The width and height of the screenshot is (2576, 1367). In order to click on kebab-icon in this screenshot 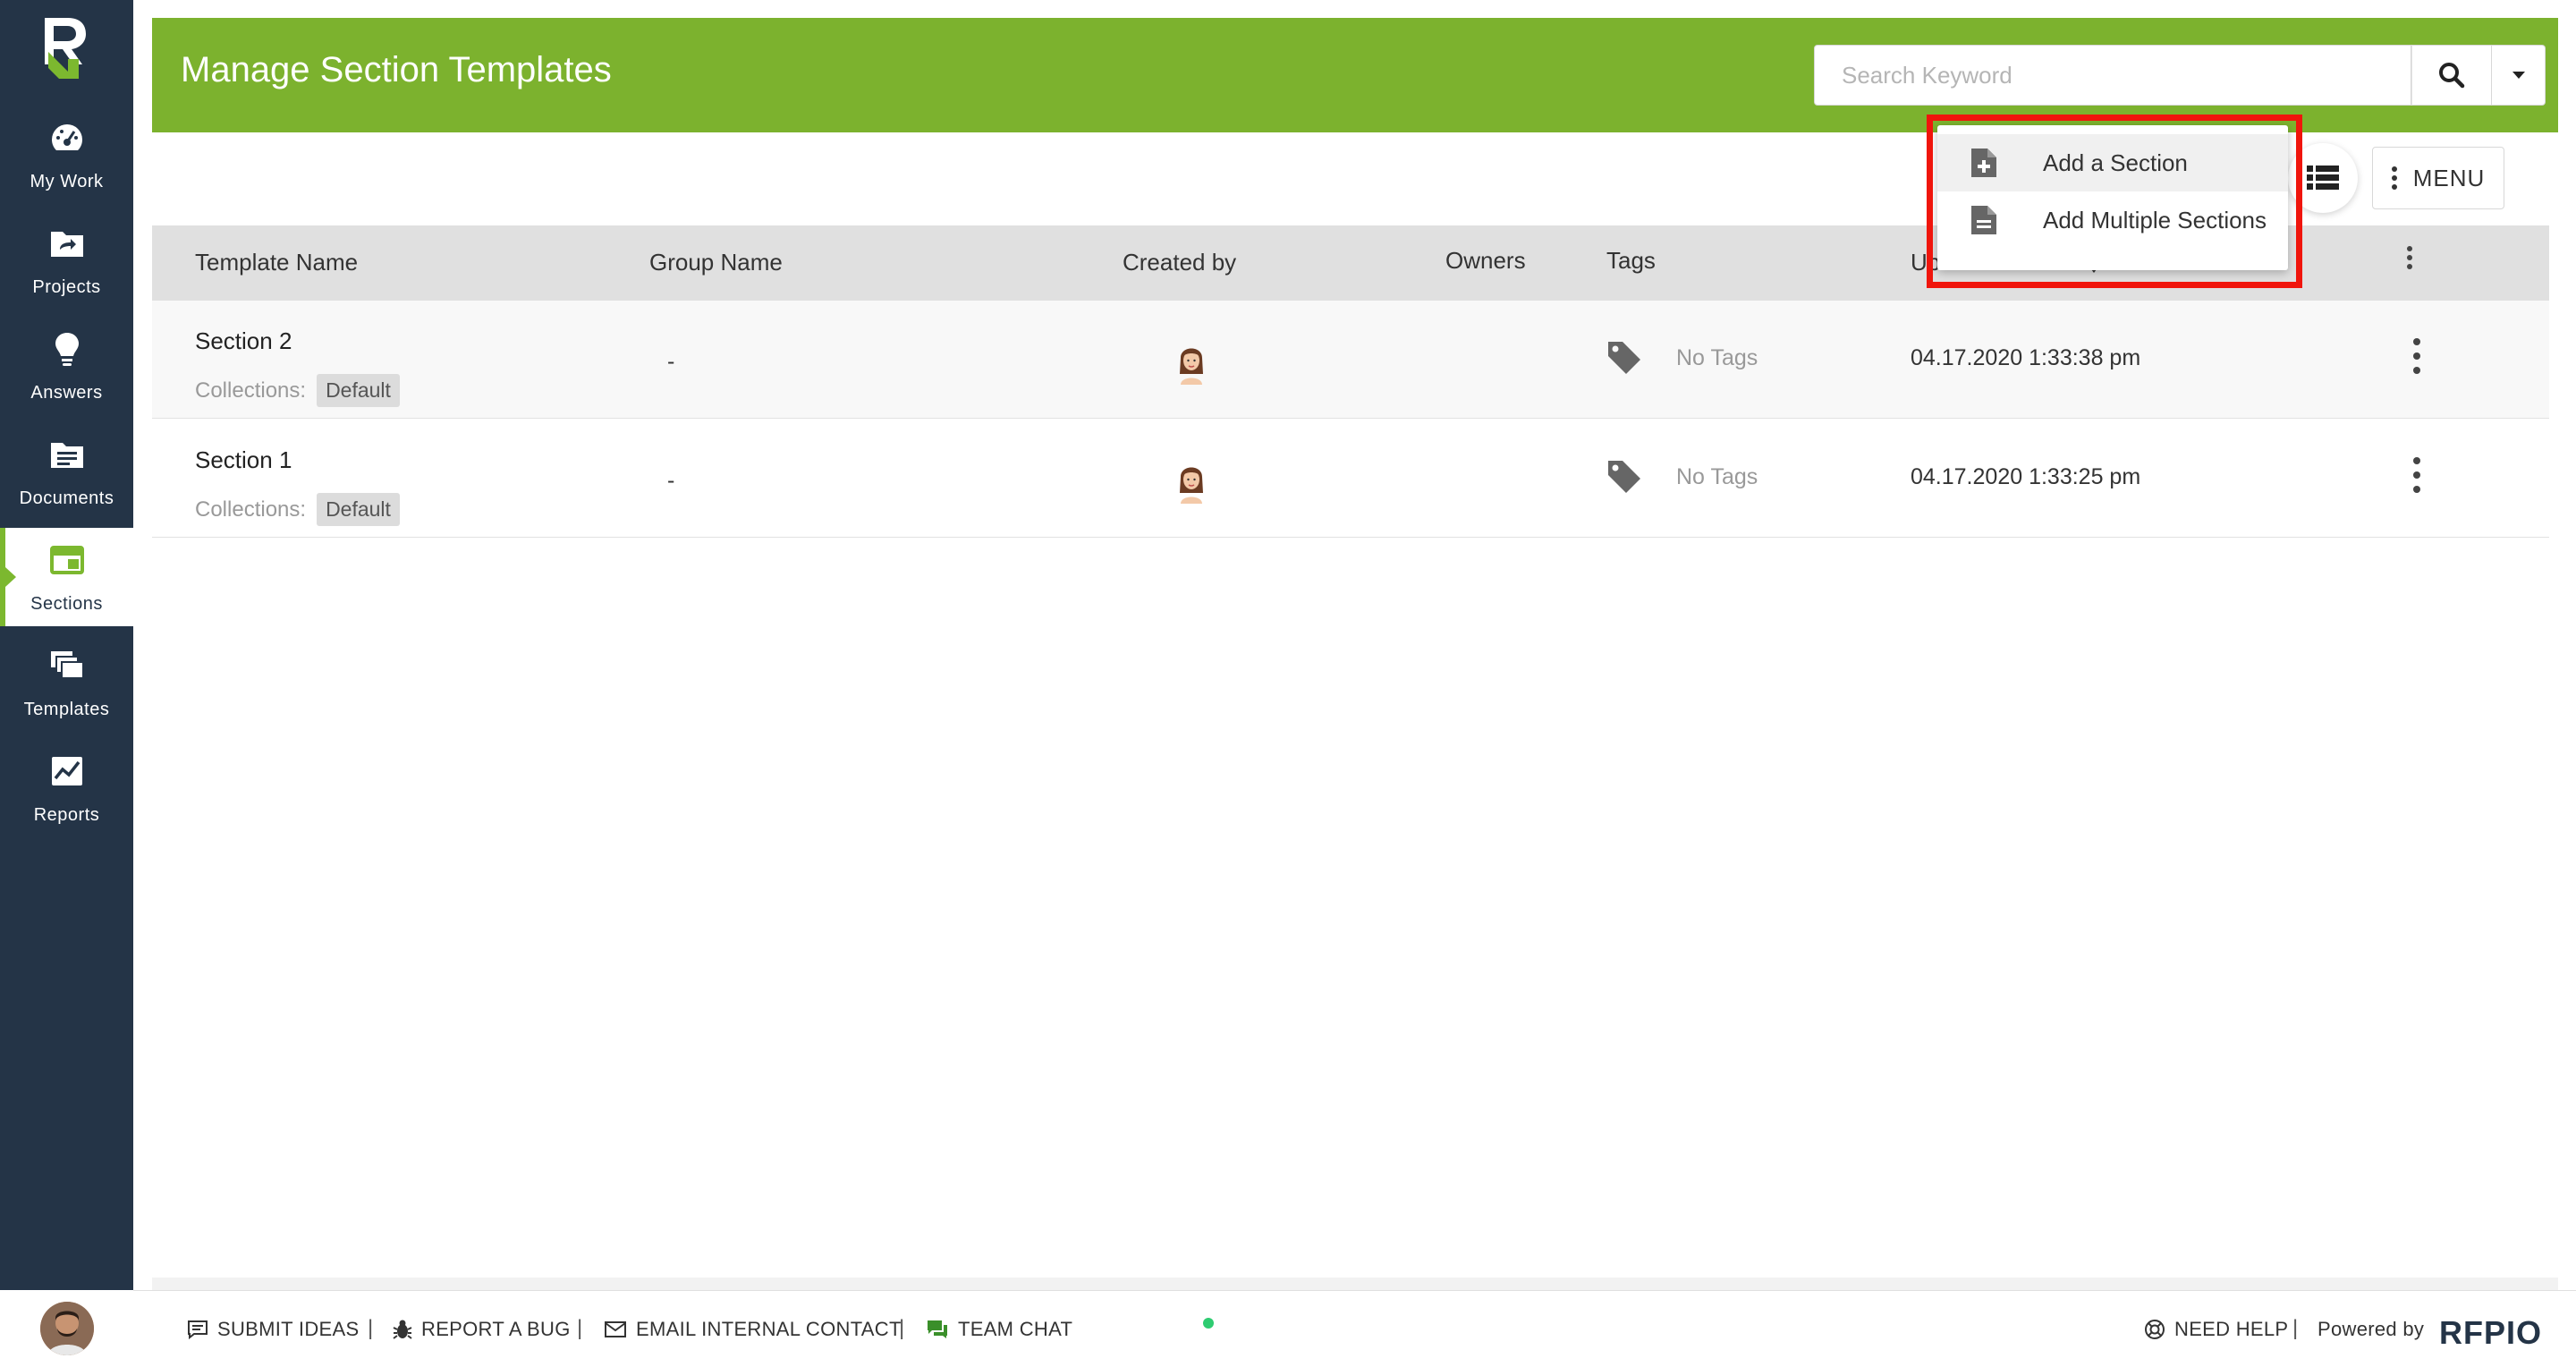, I will do `click(2394, 178)`.